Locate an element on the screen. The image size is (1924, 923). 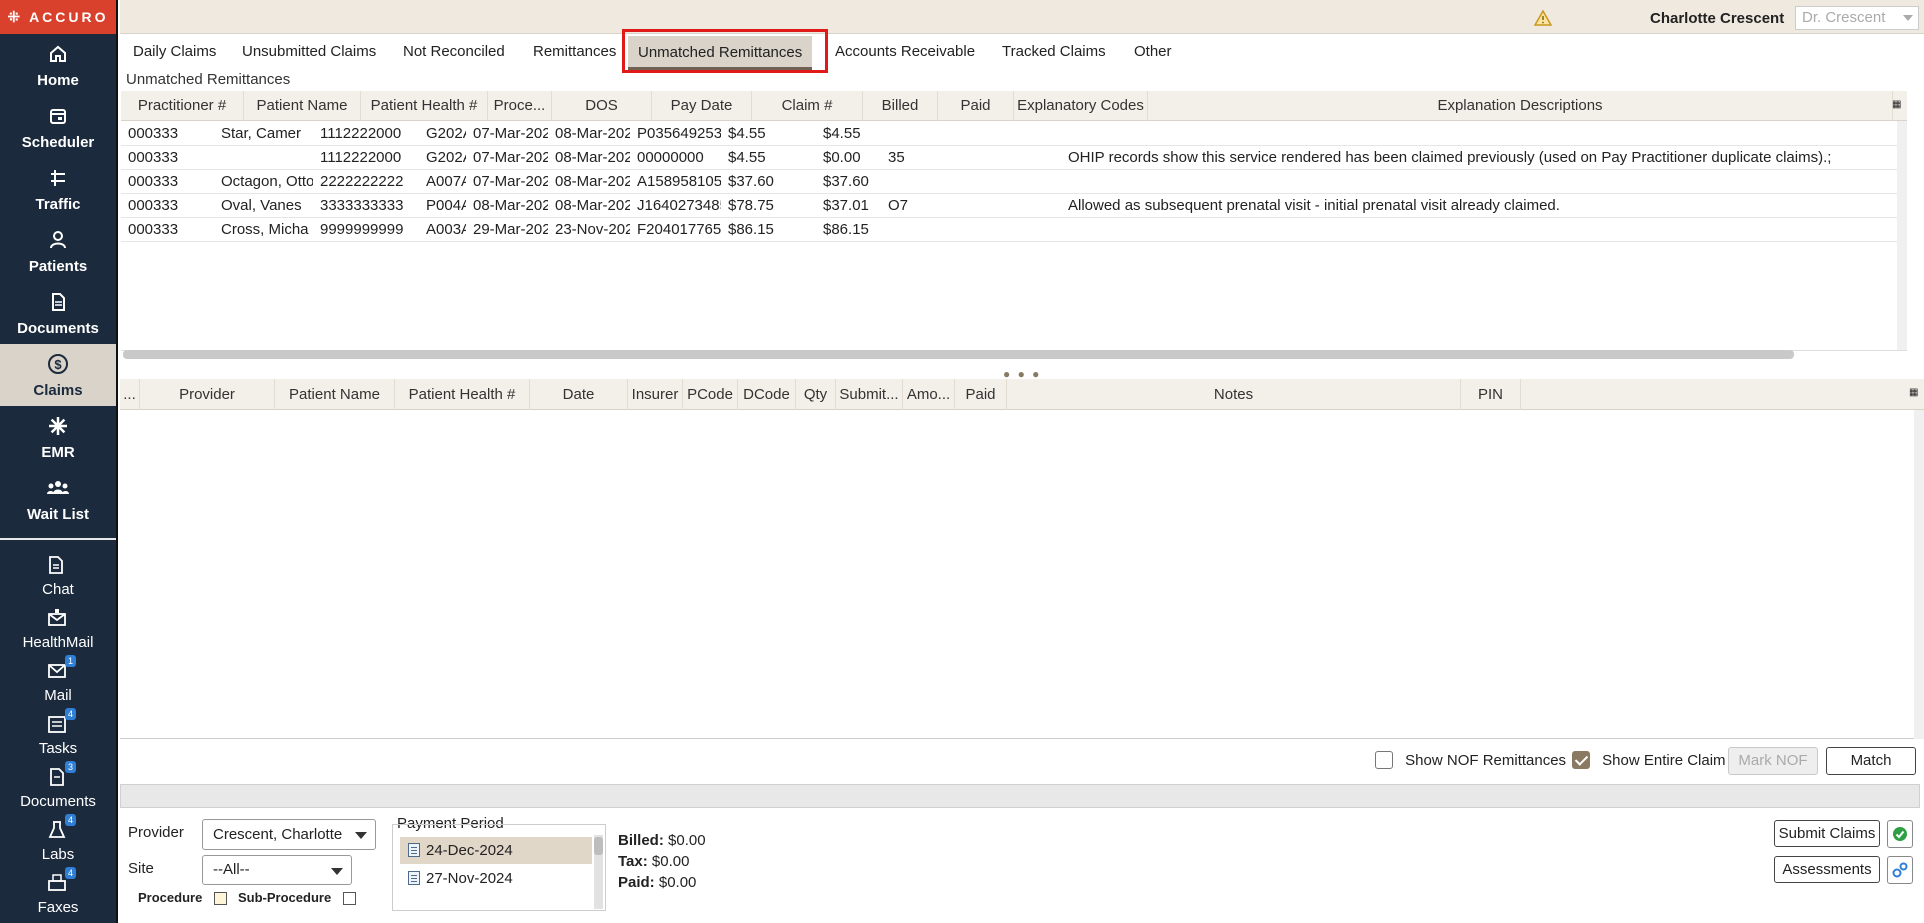
sidebar-item-home: Home is located at coordinates (58, 65).